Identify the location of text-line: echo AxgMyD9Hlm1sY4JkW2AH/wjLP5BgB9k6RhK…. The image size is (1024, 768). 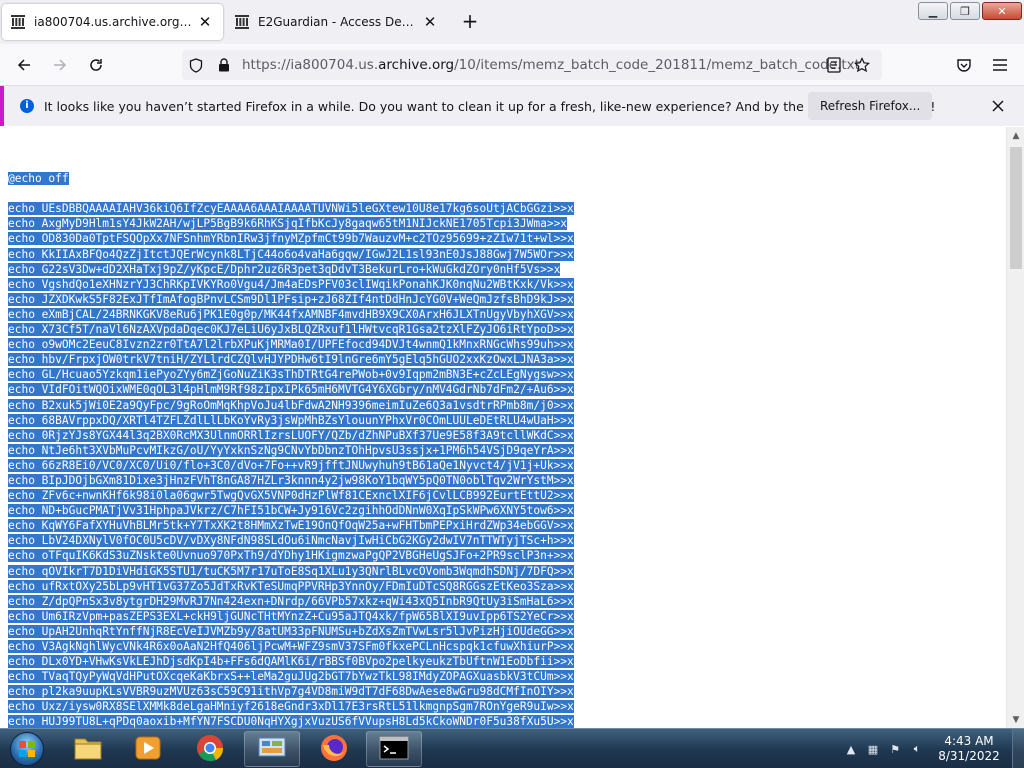
(291, 223).